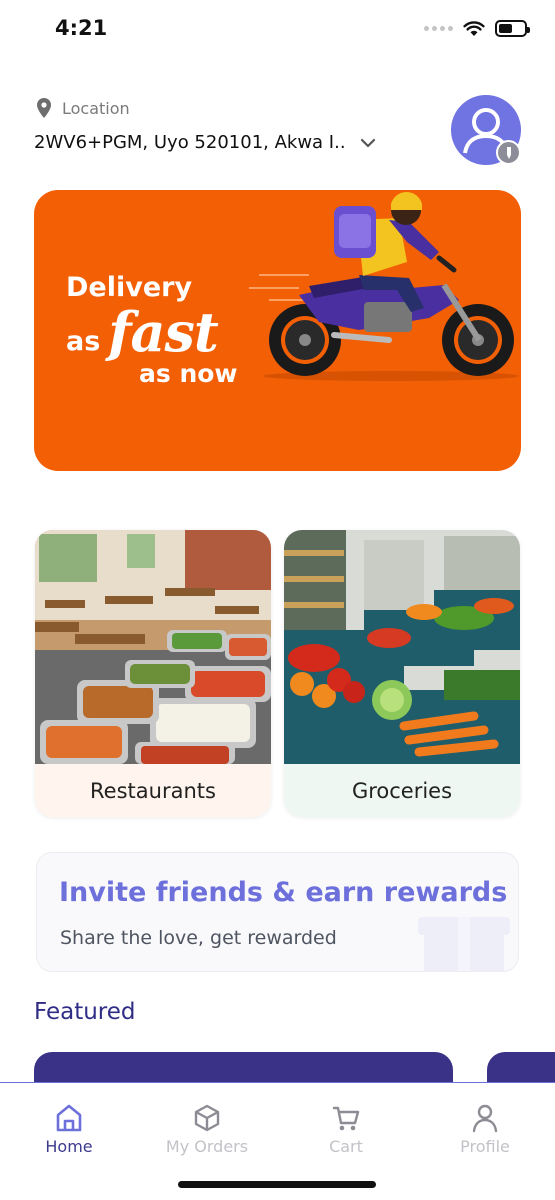  Describe the element at coordinates (367, 142) in the screenshot. I see `chevron-down-icon` at that location.